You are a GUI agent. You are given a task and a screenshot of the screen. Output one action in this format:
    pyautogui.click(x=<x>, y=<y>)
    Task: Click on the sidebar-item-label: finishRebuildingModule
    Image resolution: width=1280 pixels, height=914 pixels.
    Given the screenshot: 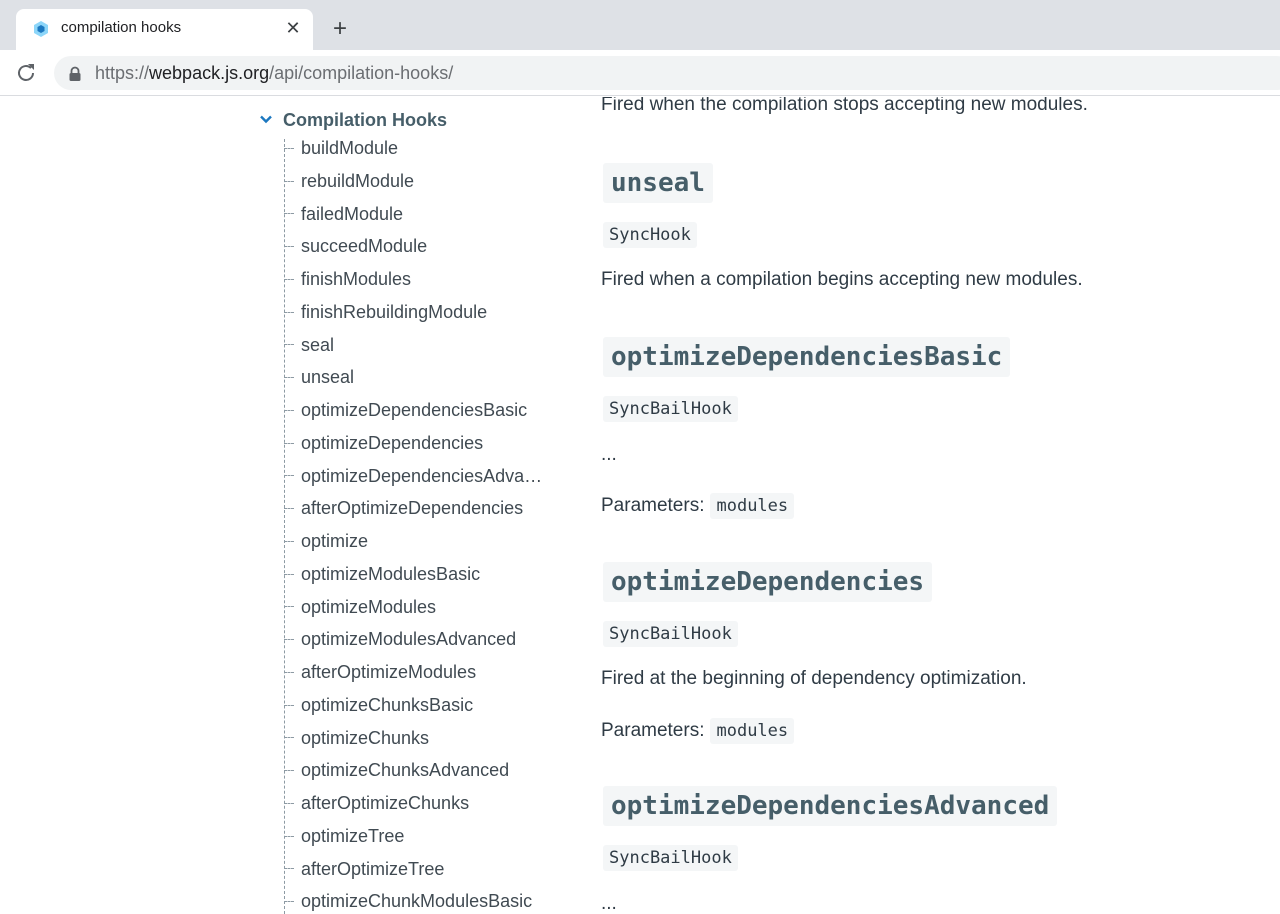 What is the action you would take?
    pyautogui.click(x=394, y=311)
    